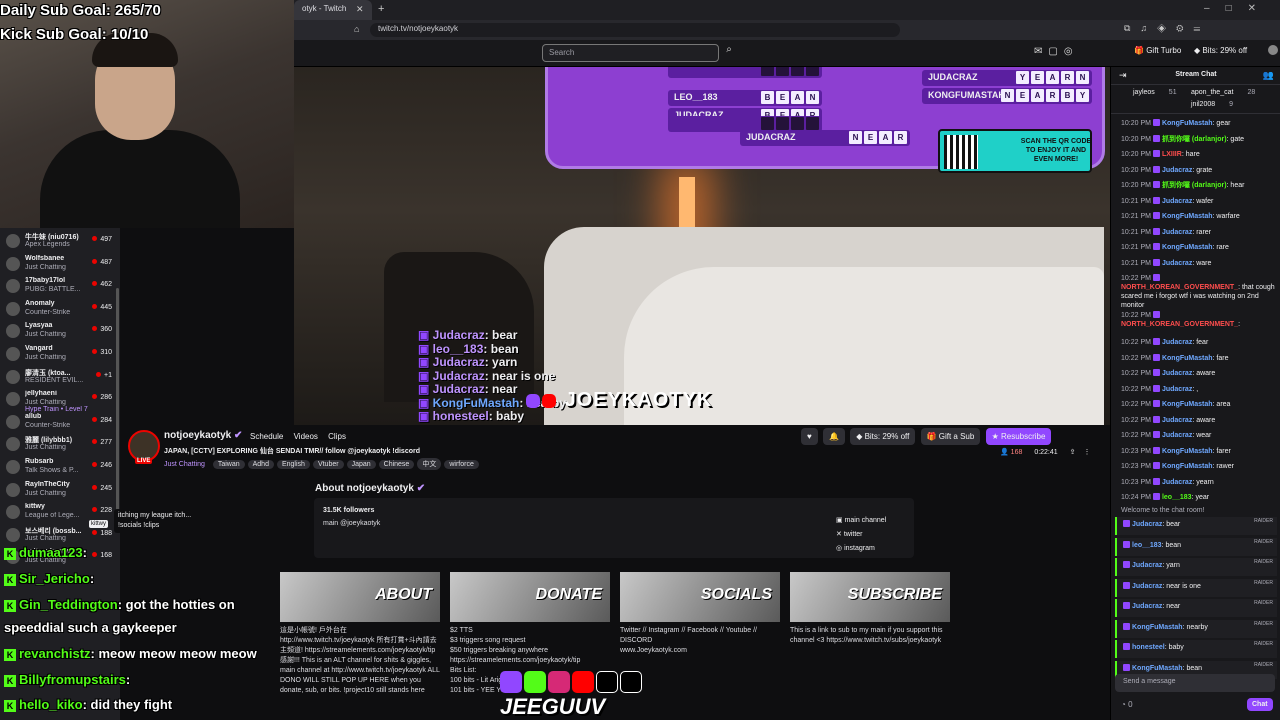 The width and height of the screenshot is (1280, 720). What do you see at coordinates (861, 549) in the screenshot?
I see `link-instagram: ◎ instagram` at bounding box center [861, 549].